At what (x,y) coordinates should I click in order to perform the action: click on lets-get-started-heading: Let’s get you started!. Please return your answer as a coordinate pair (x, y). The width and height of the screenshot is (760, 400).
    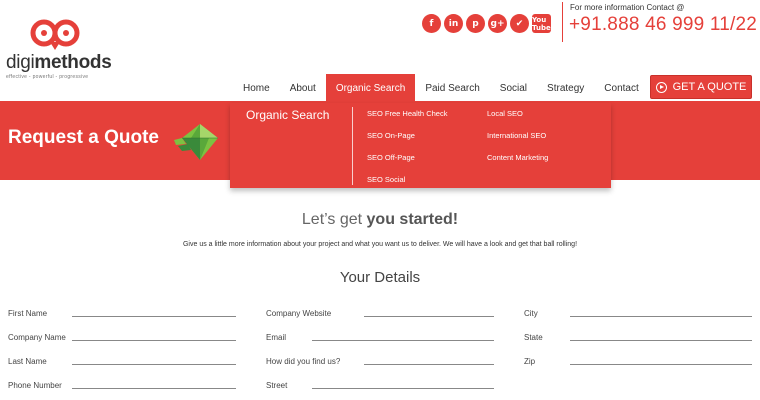
    Looking at the image, I should click on (380, 220).